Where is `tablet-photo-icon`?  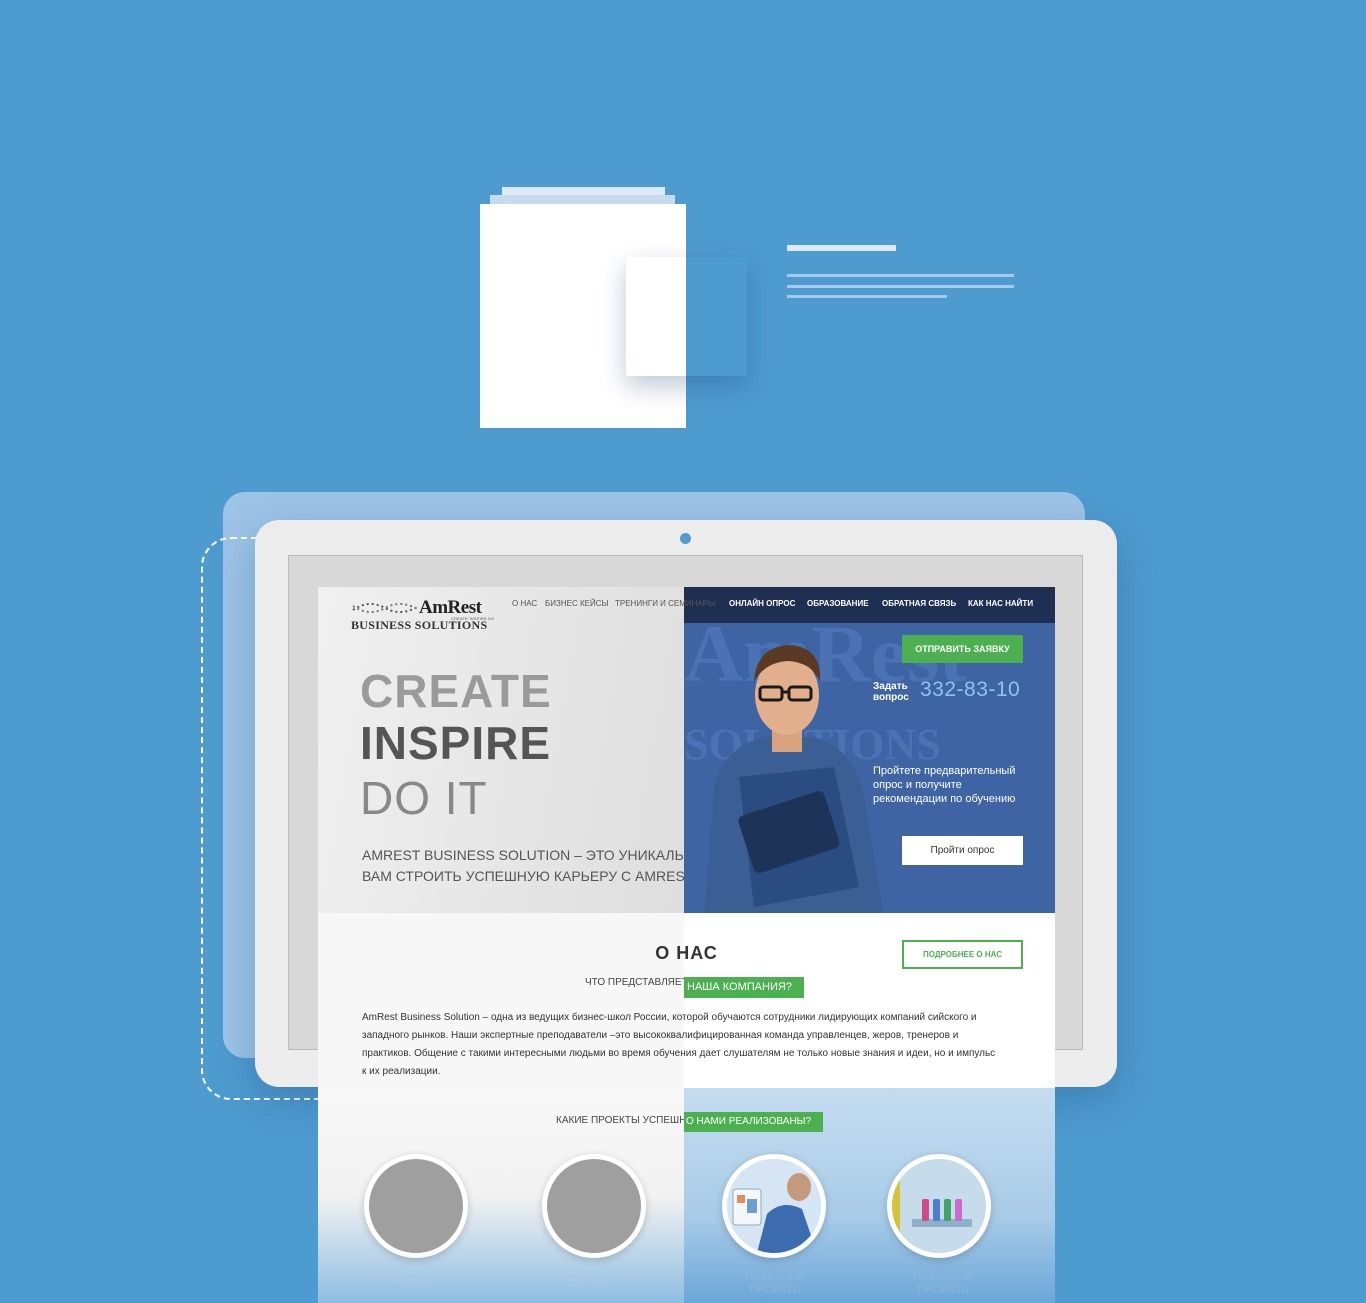 tablet-photo-icon is located at coordinates (774, 1206).